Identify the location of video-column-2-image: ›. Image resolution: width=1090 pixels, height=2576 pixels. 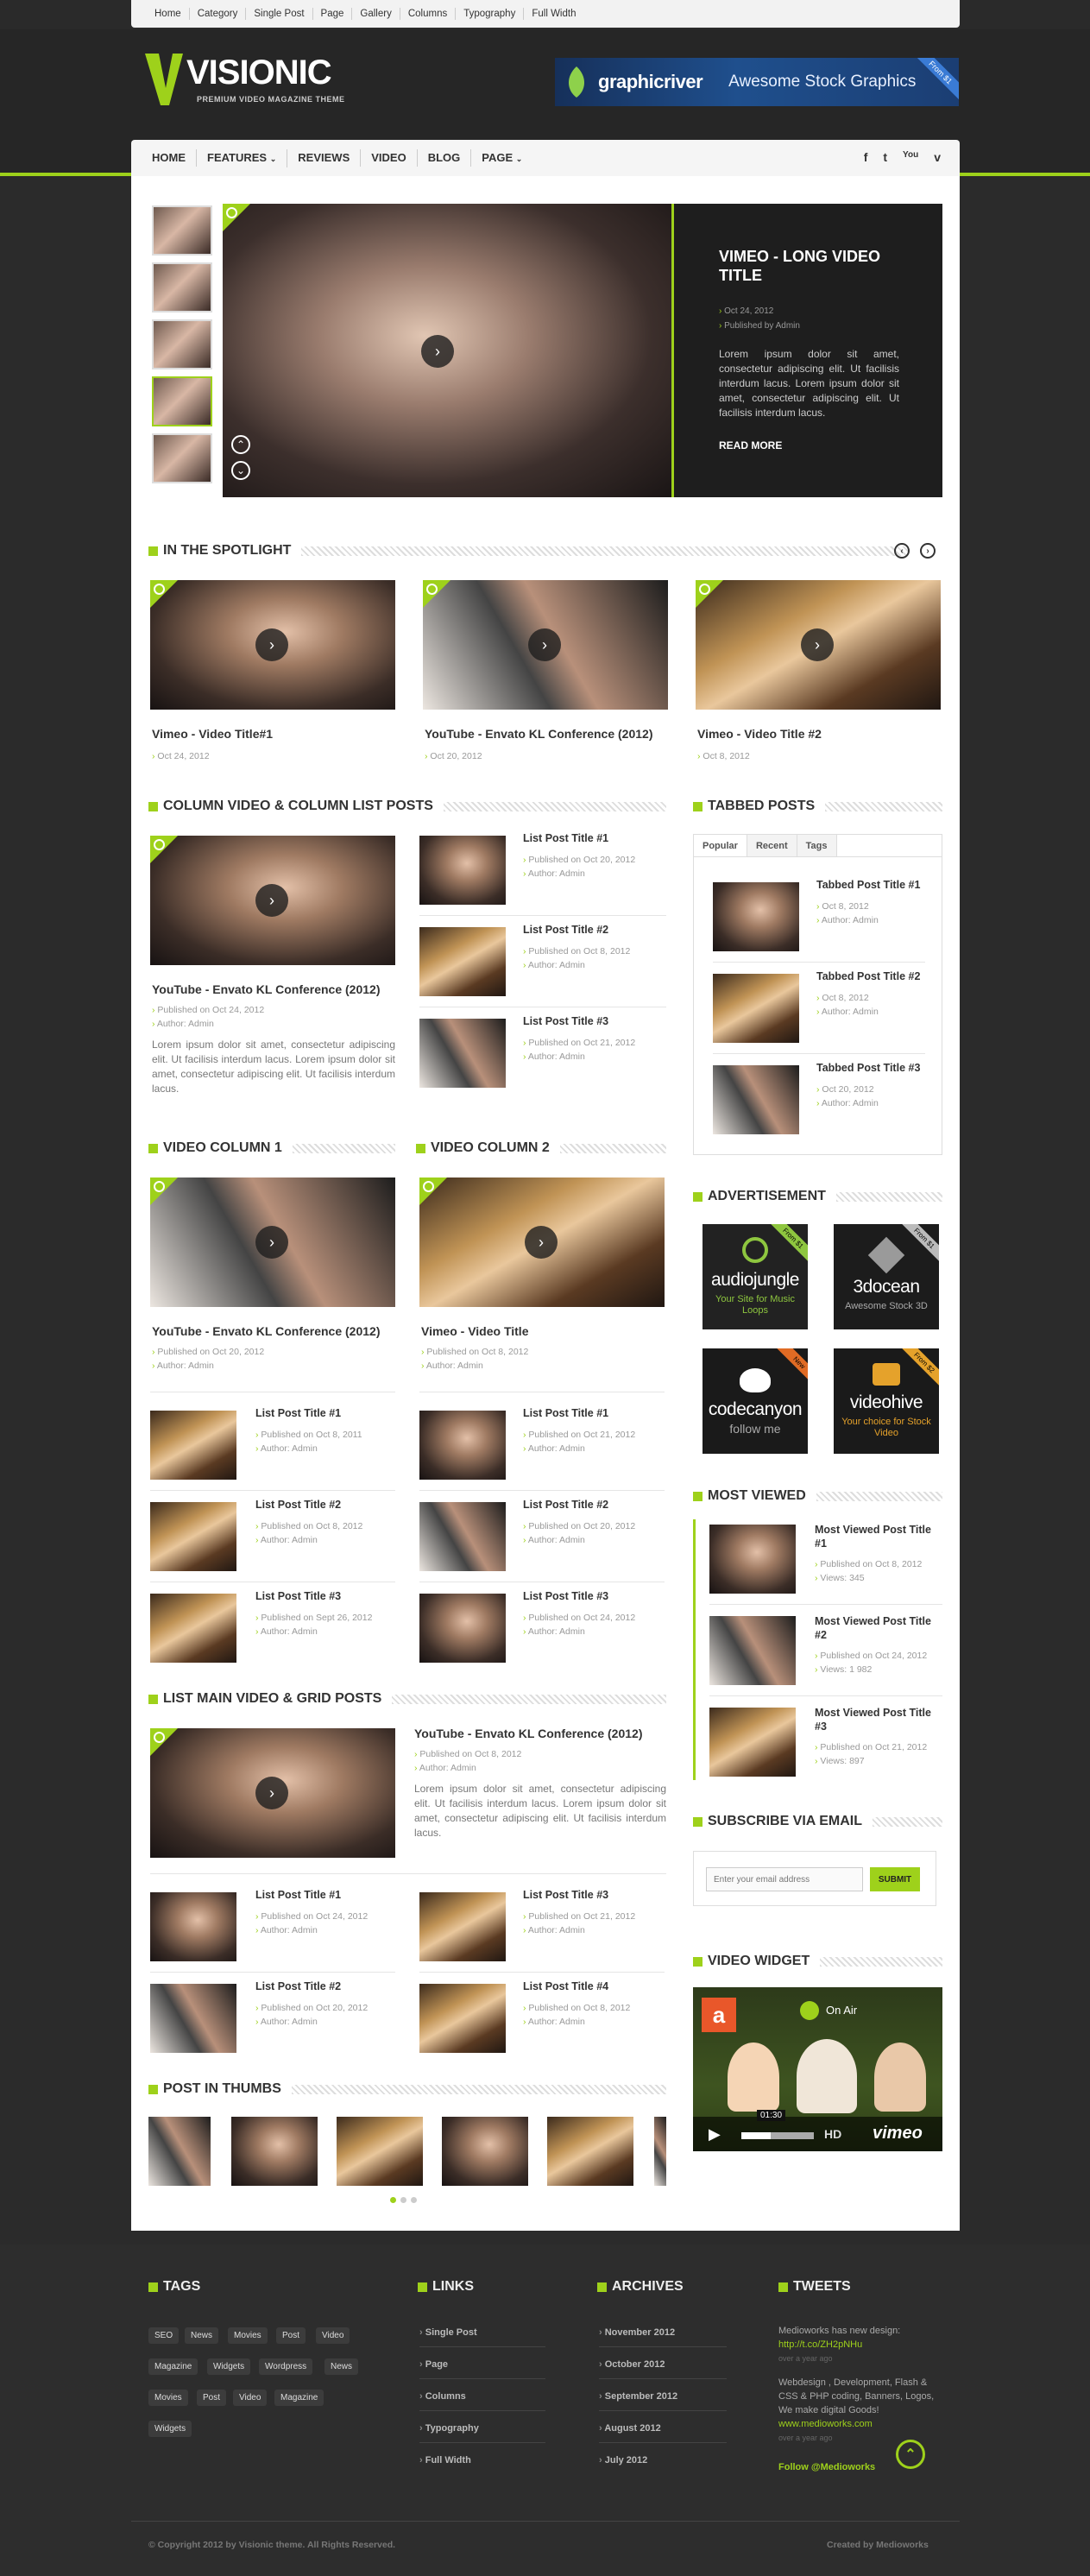
(542, 1242).